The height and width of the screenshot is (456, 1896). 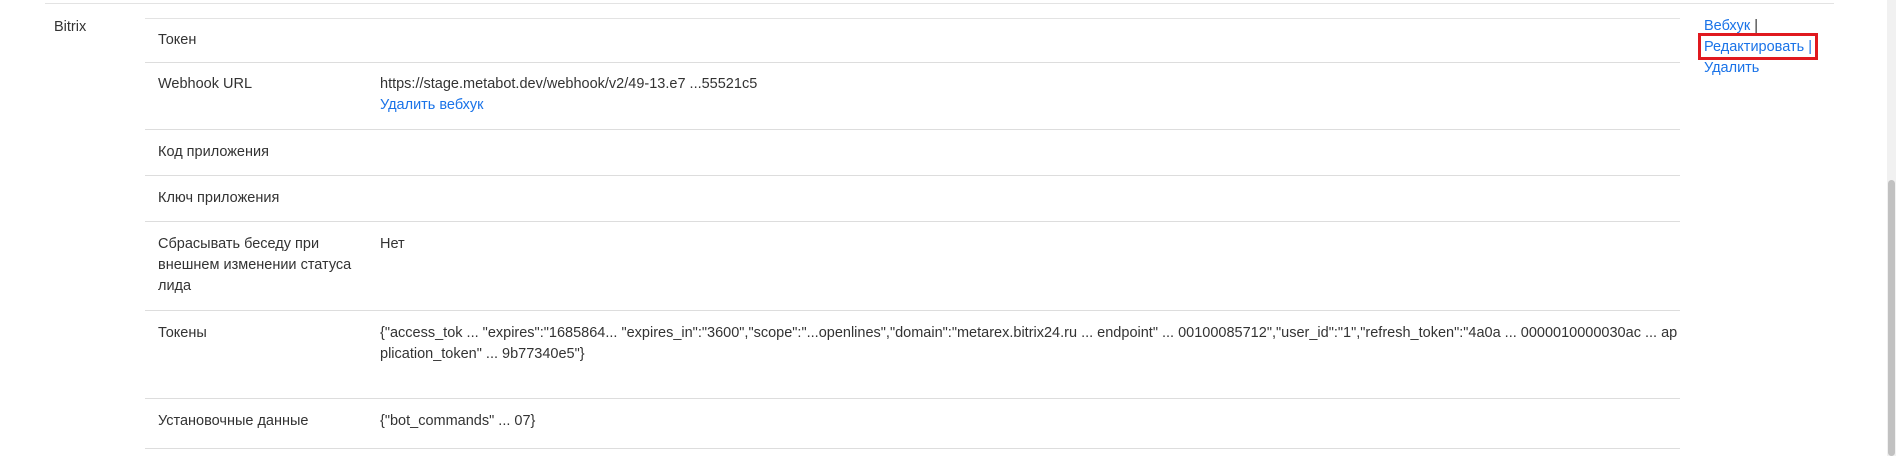 What do you see at coordinates (182, 333) in the screenshot?
I see `row-label-tokens: Токены` at bounding box center [182, 333].